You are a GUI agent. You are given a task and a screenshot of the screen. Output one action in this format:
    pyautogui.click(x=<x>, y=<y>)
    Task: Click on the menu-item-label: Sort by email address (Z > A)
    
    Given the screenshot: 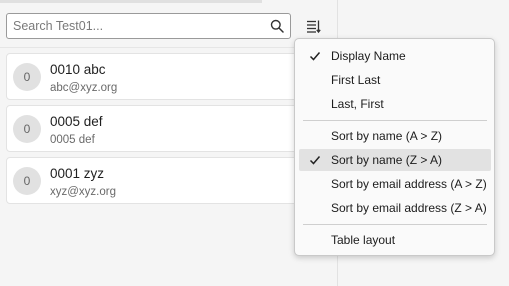 What is the action you would take?
    pyautogui.click(x=409, y=208)
    